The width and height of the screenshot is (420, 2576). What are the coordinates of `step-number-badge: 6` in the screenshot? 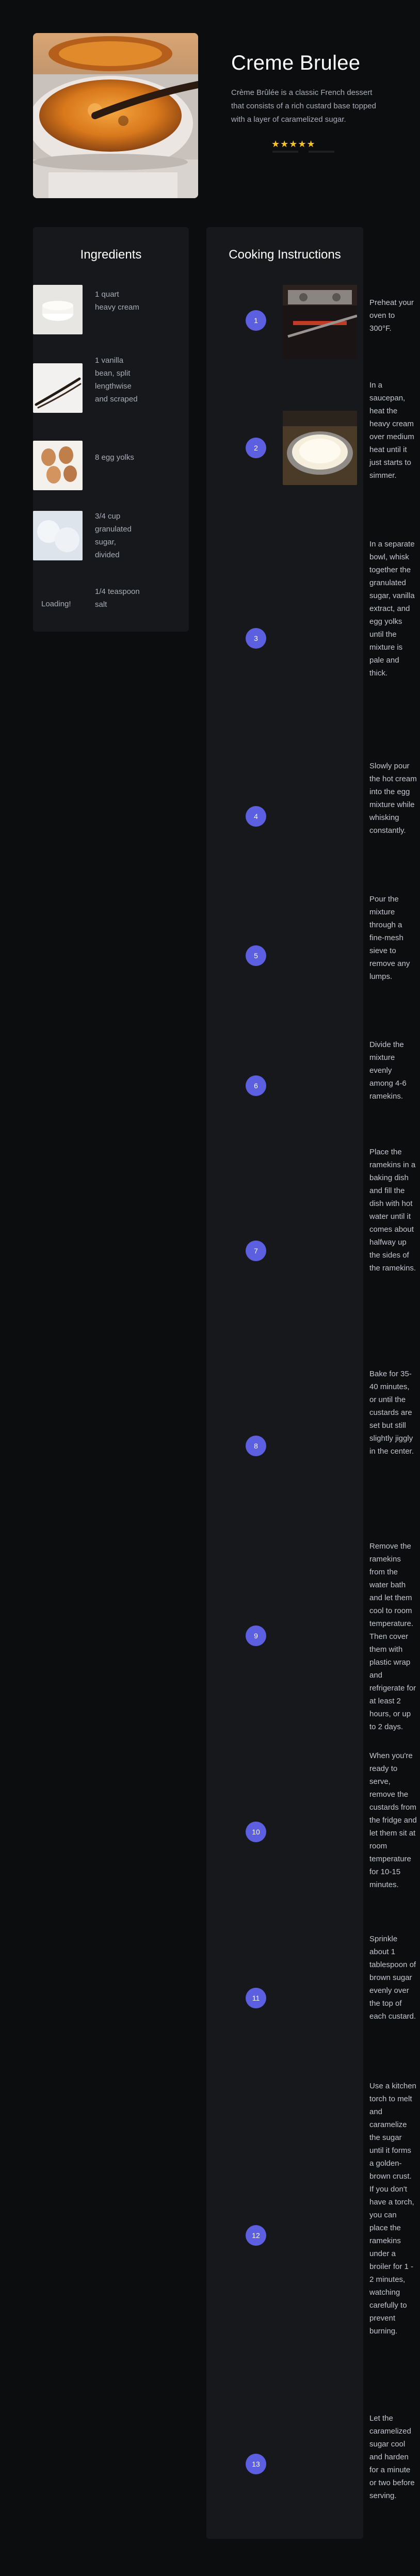 It's located at (256, 1086).